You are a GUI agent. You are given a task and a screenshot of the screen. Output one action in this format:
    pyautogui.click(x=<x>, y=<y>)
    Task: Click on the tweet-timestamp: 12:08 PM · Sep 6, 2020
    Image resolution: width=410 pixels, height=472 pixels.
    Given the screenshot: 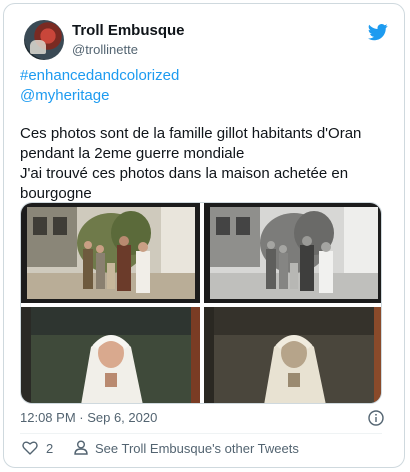 What is the action you would take?
    pyautogui.click(x=88, y=417)
    